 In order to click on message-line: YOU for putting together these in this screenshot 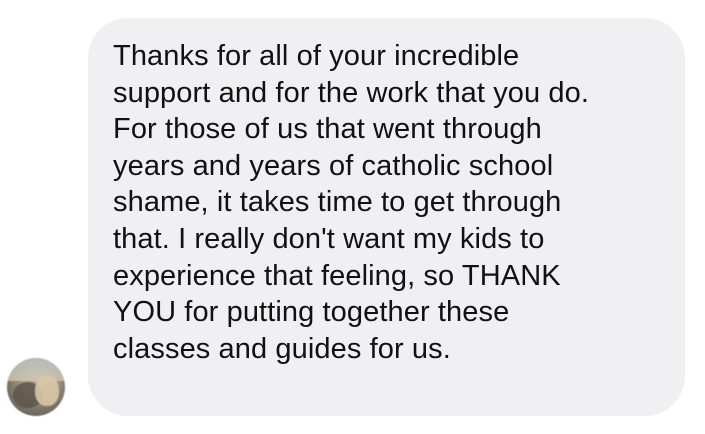, I will do `click(311, 312)`.